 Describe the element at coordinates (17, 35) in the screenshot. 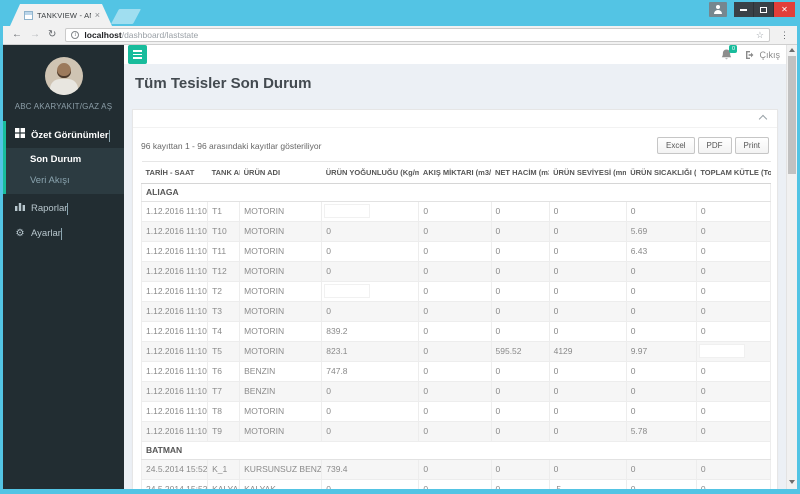

I see `back-icon: ←` at that location.